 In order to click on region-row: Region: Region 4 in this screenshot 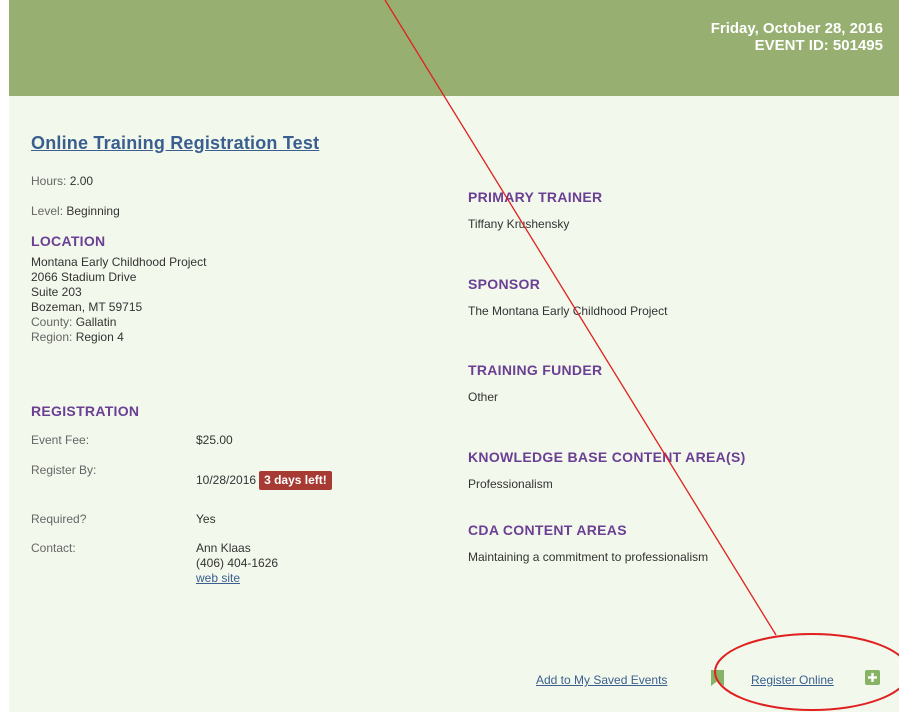, I will do `click(118, 337)`.